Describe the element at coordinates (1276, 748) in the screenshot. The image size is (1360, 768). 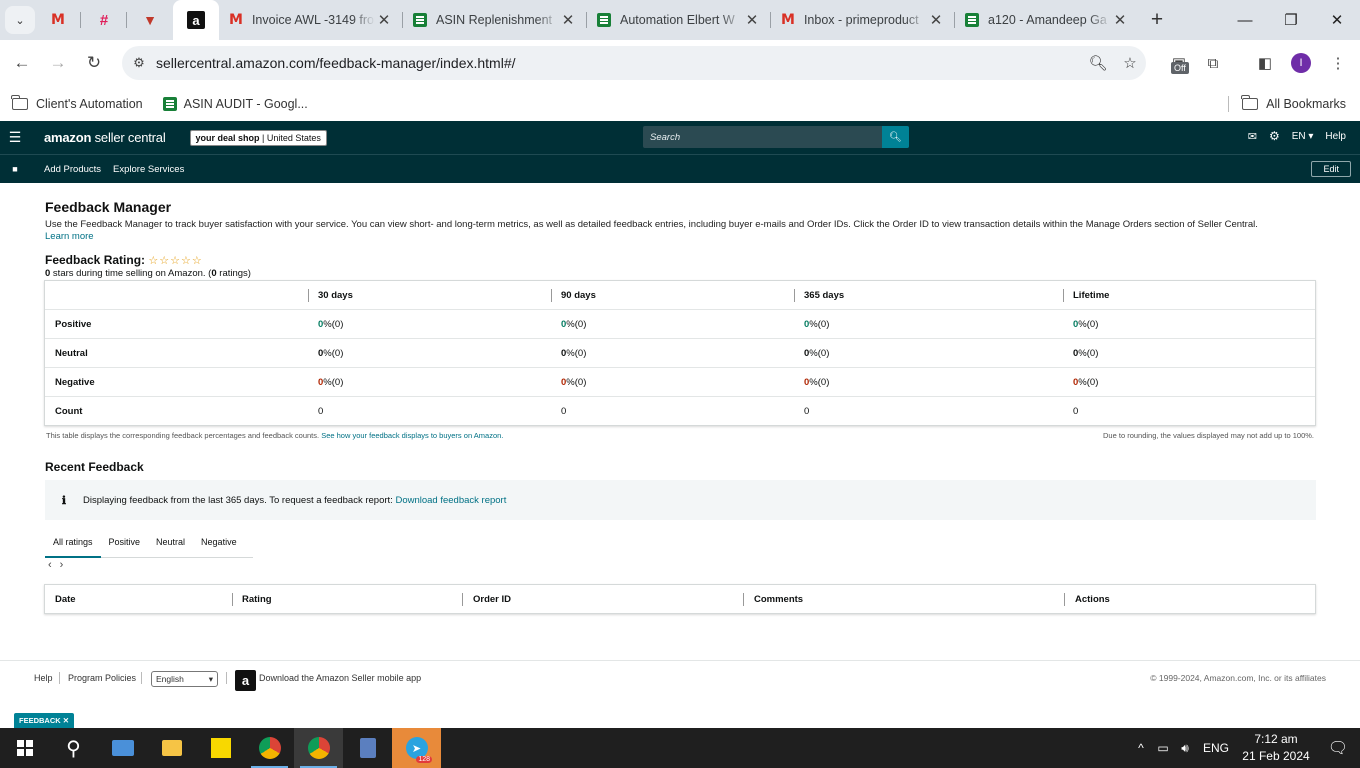
I see `clock: 7:12 am 21 Feb 2024` at that location.